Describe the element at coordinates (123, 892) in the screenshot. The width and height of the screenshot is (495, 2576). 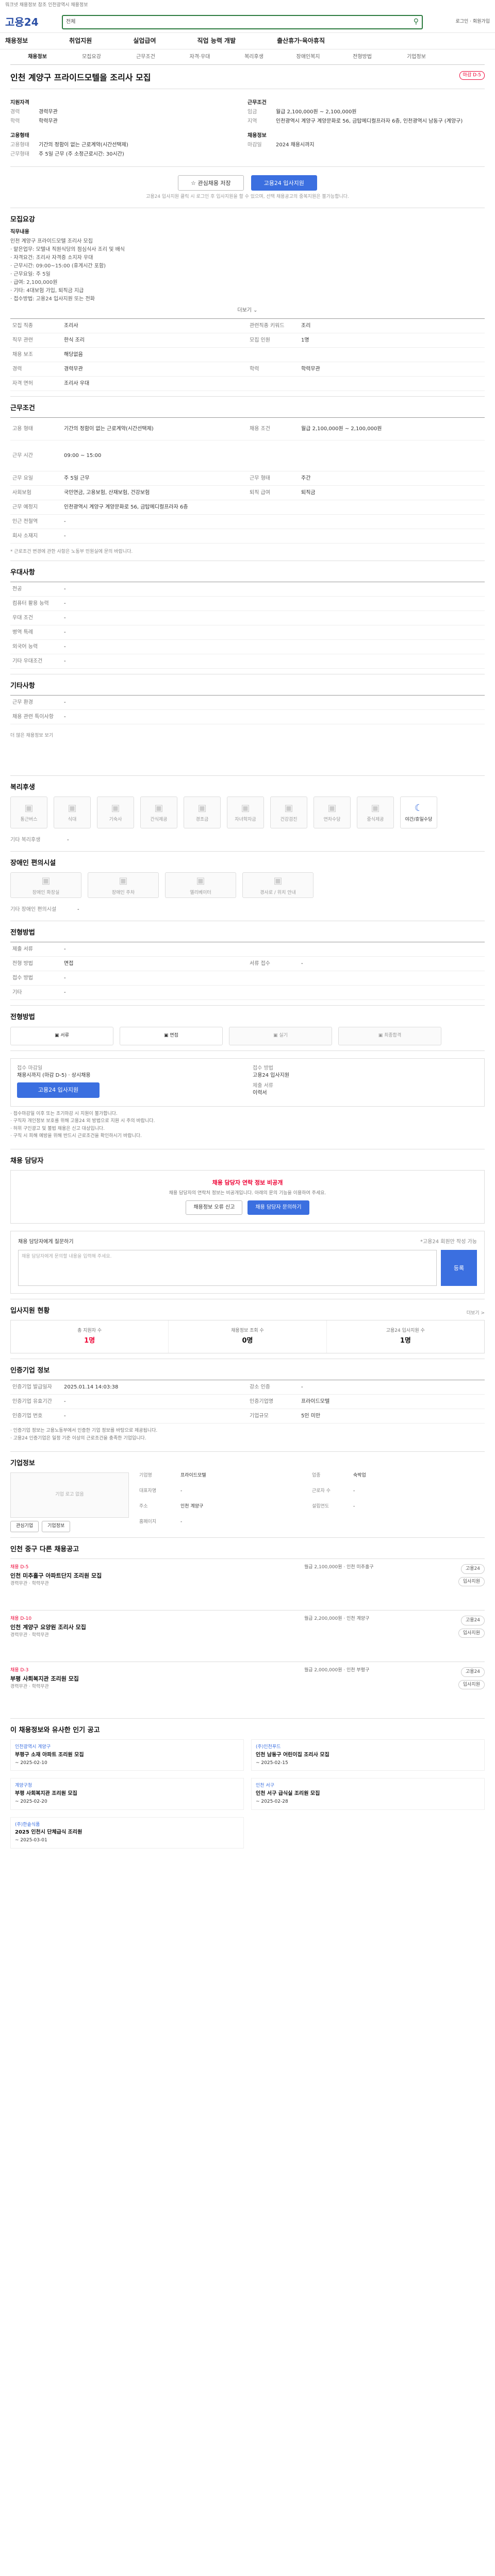
I see `facility-label: 장애인 주차` at that location.